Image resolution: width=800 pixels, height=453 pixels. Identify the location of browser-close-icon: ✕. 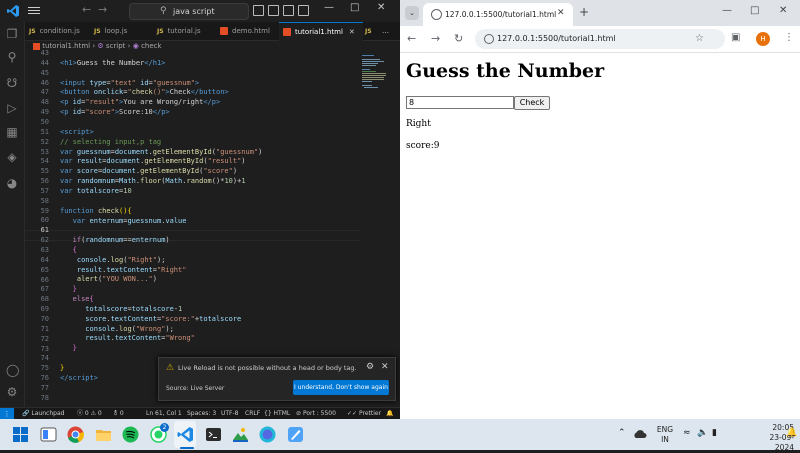
(783, 10).